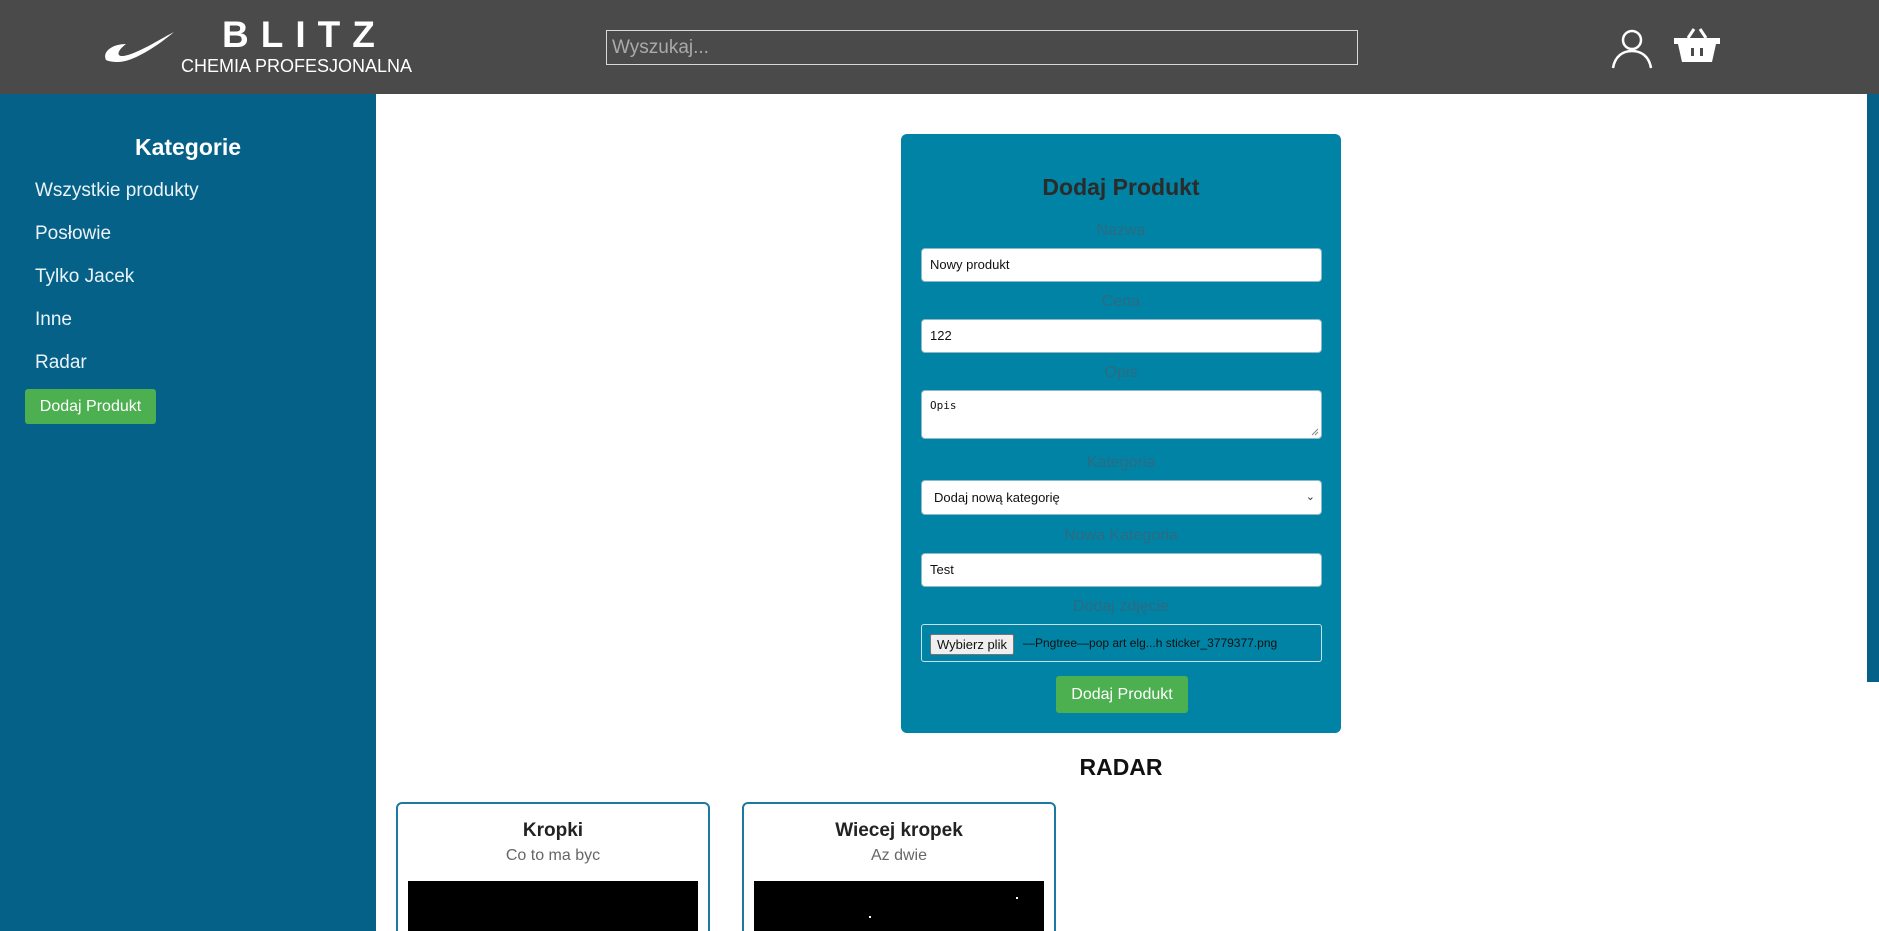  I want to click on sidebar-item-poslowie: Posłowie, so click(73, 234).